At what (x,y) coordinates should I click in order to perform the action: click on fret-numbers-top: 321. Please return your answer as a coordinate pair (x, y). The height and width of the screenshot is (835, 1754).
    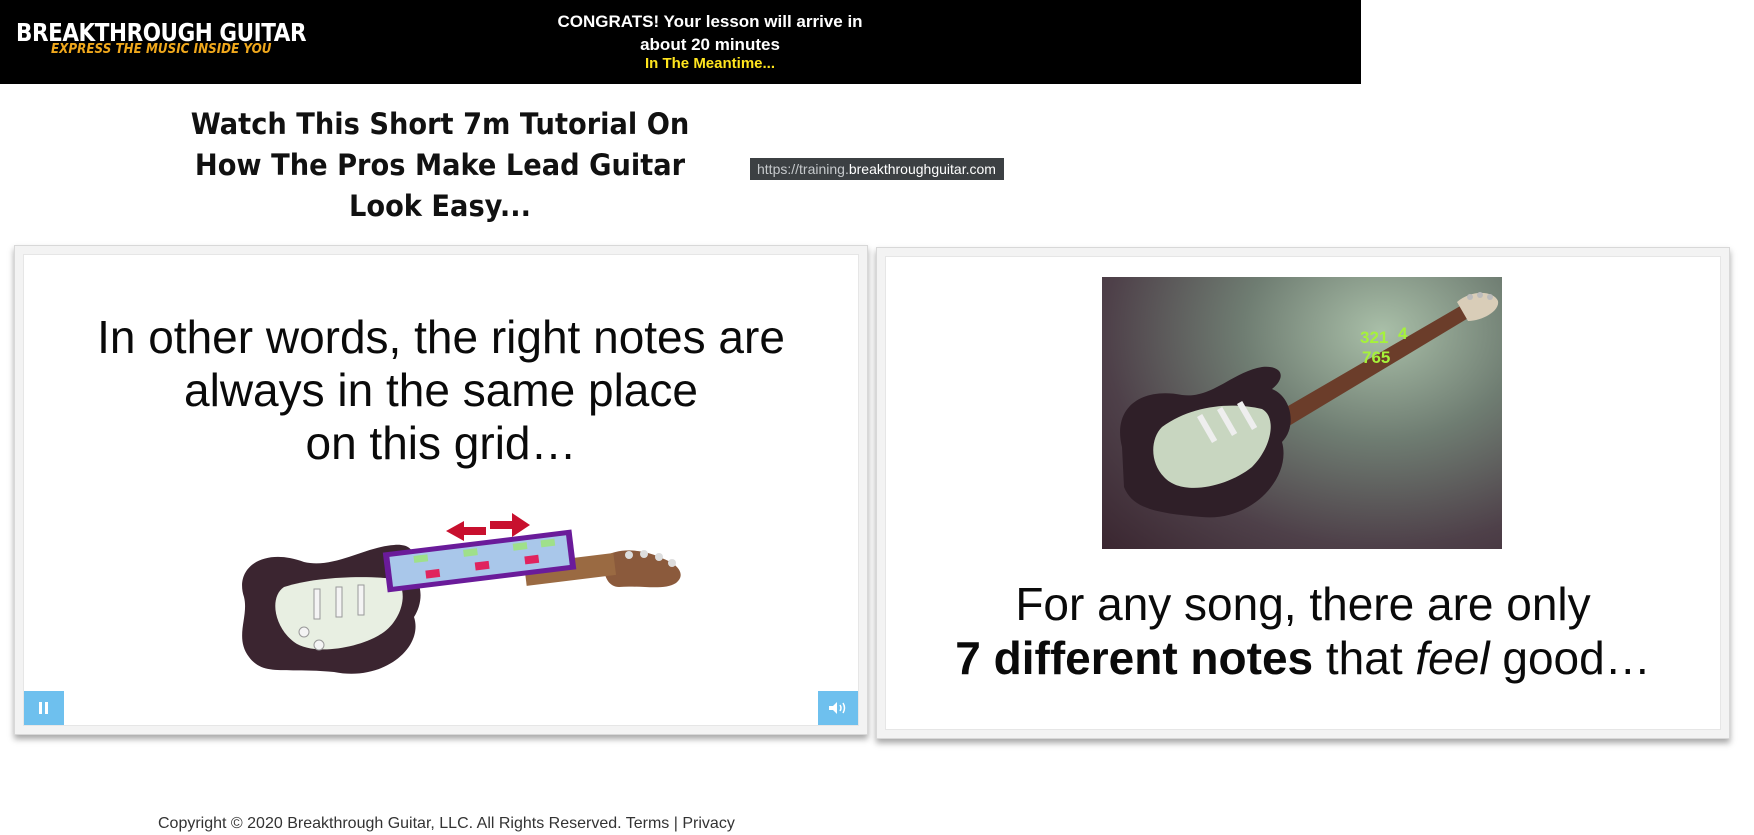
    Looking at the image, I should click on (1374, 337).